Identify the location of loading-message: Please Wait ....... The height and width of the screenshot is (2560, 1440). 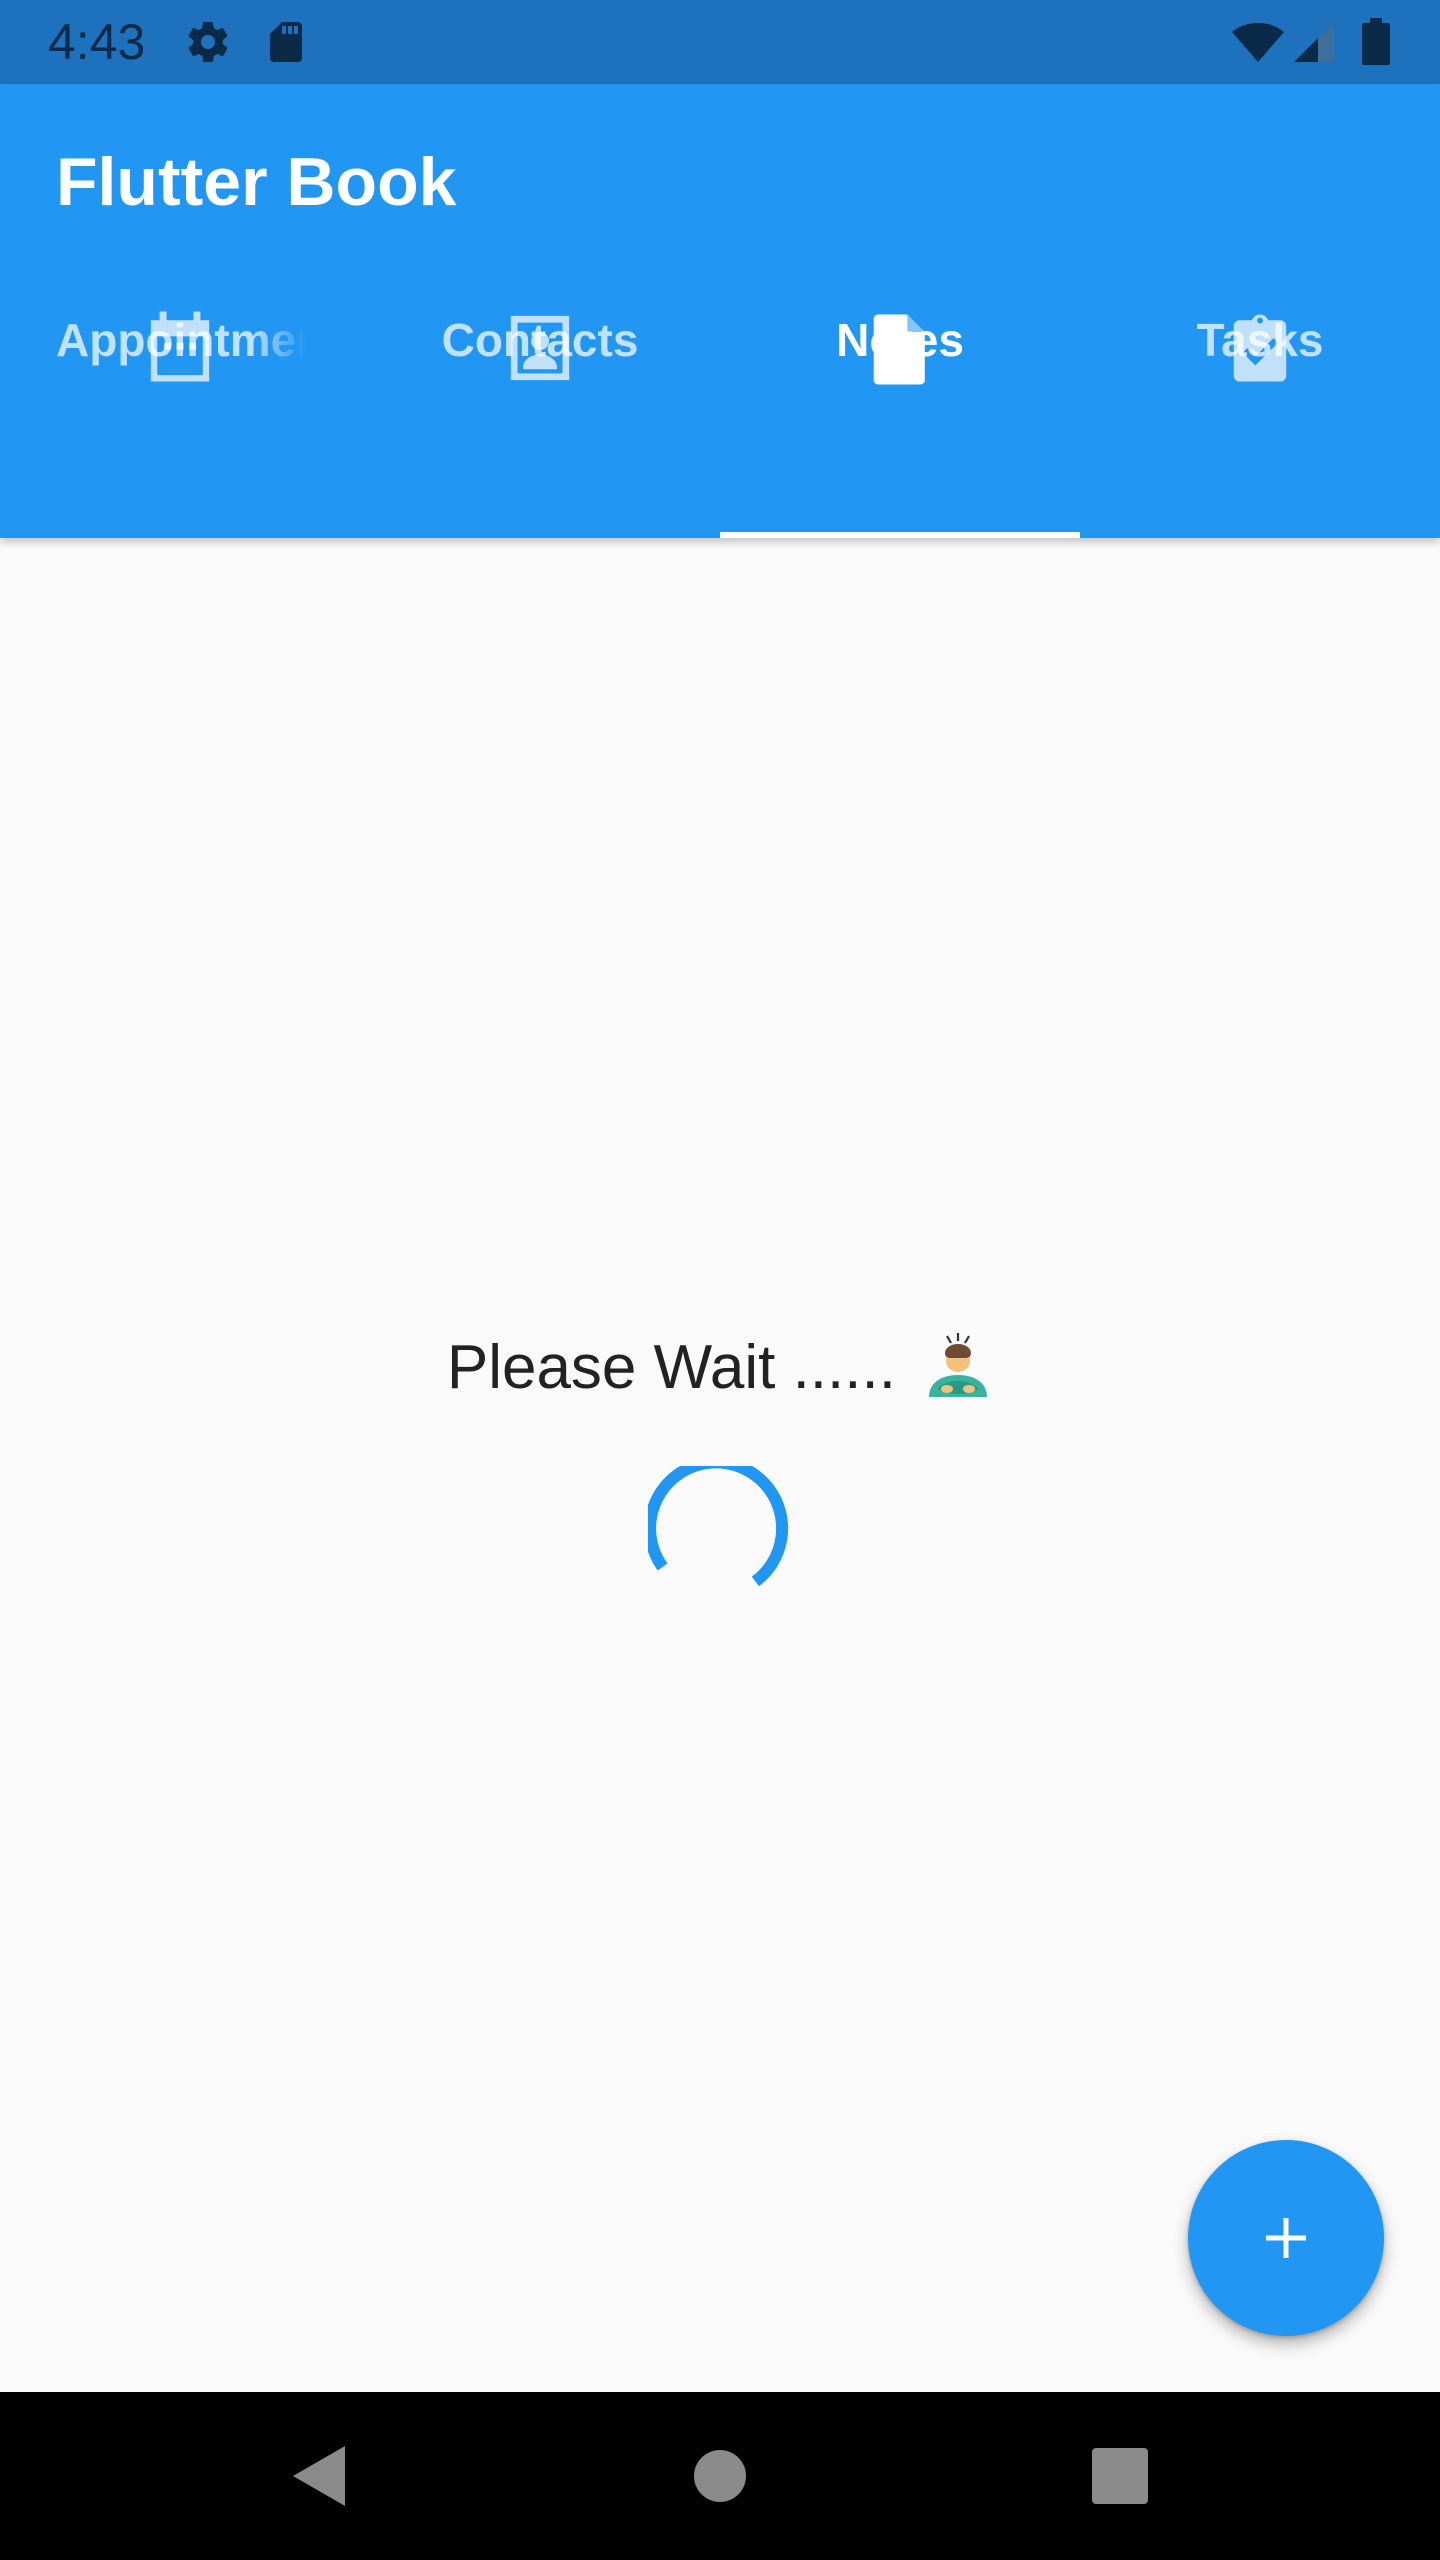
(720, 1368).